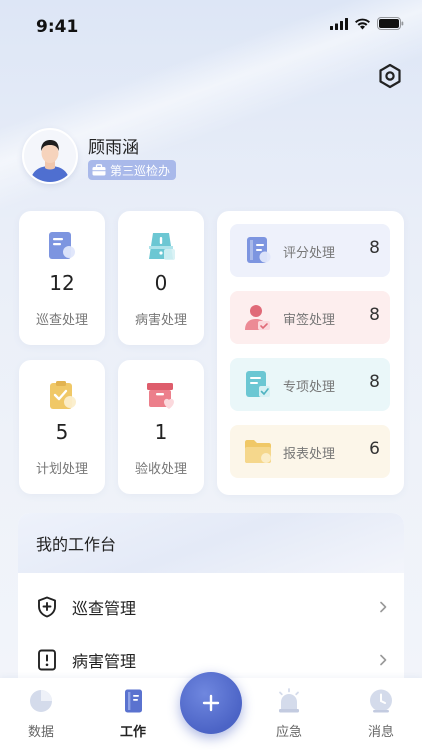 The image size is (422, 750). Describe the element at coordinates (309, 253) in the screenshot. I see `proc-label: 评分处理` at that location.